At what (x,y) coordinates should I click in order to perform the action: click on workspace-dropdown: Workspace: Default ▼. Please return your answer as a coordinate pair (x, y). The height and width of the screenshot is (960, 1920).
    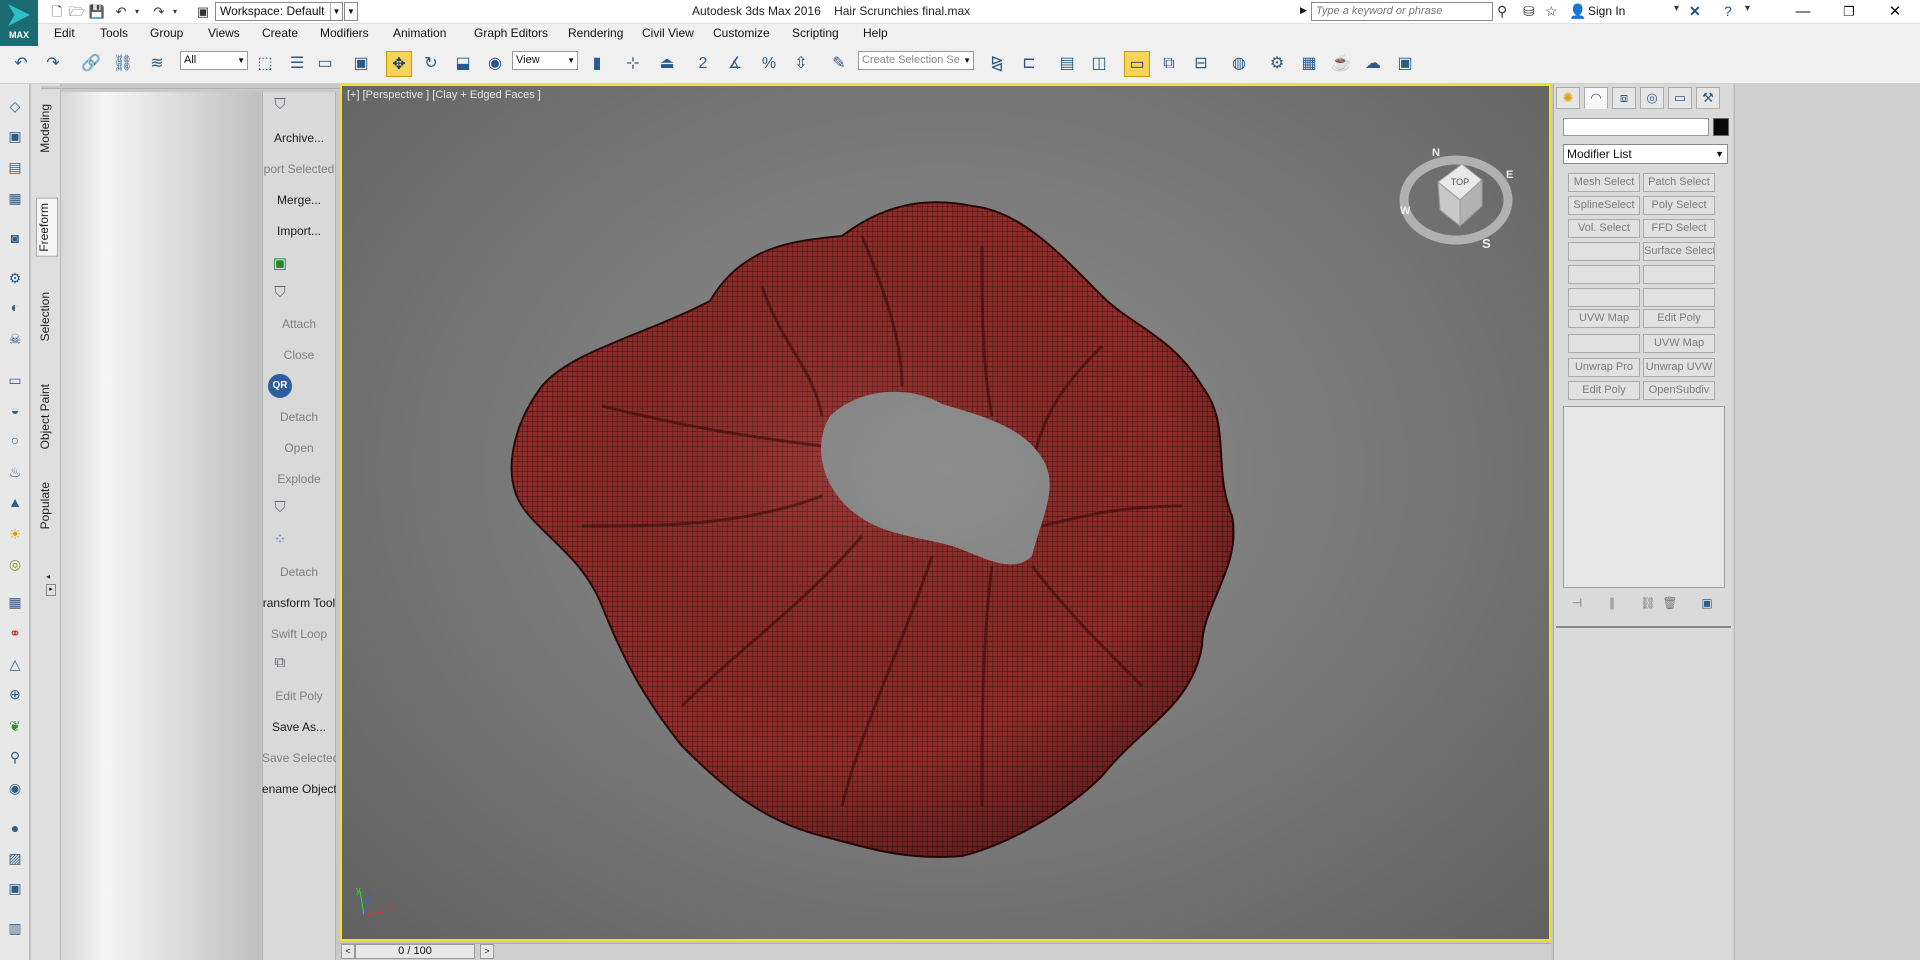
    Looking at the image, I should click on (279, 11).